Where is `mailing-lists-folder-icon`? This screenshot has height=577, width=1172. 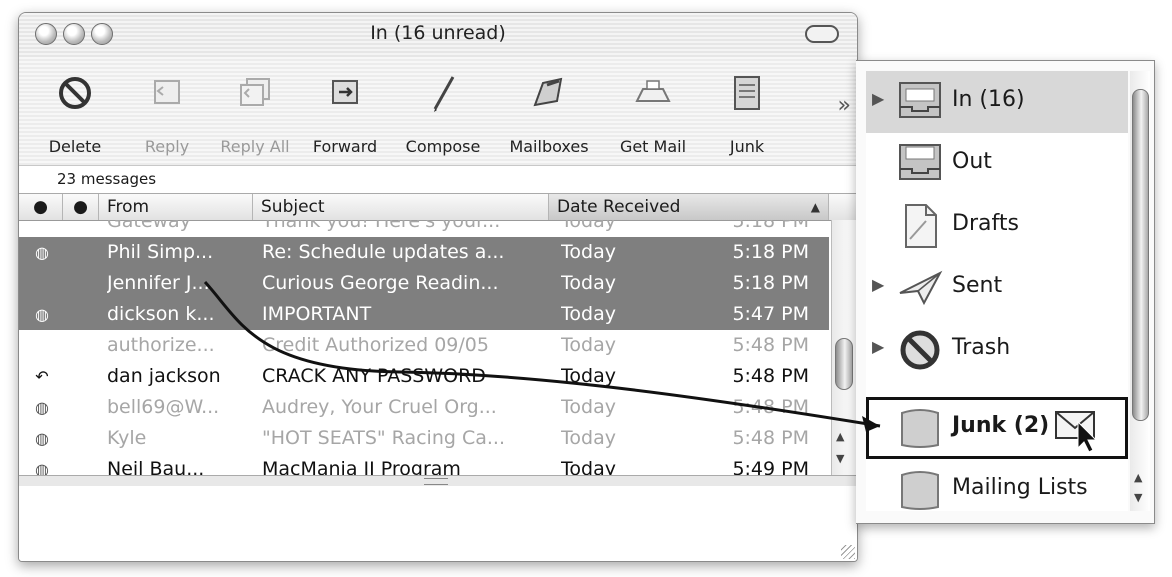 mailing-lists-folder-icon is located at coordinates (920, 490).